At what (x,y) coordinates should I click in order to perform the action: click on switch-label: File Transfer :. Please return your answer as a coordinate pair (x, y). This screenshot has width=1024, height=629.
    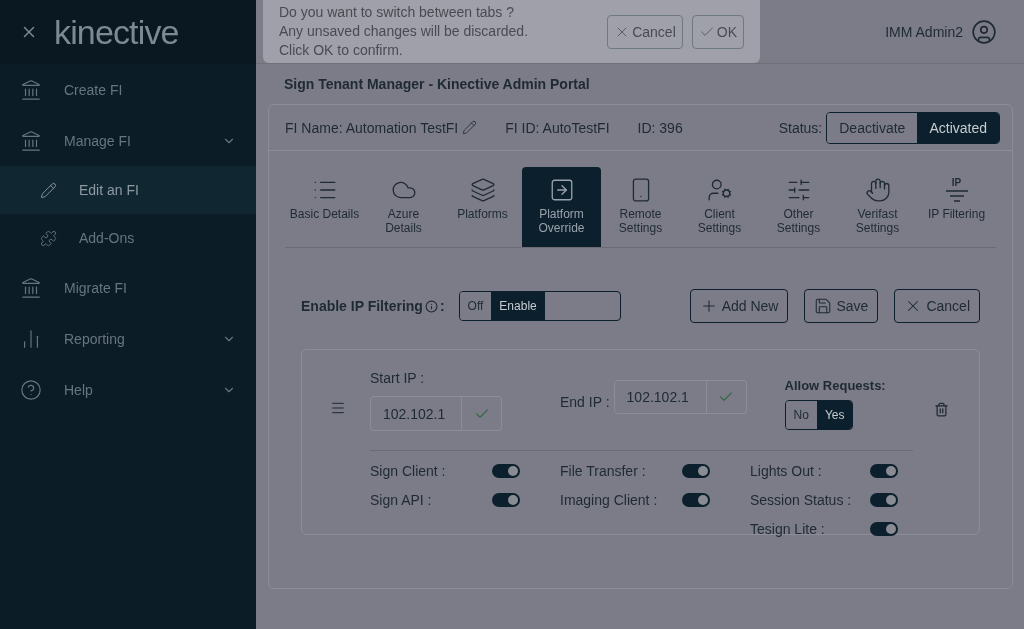
    Looking at the image, I should click on (603, 471).